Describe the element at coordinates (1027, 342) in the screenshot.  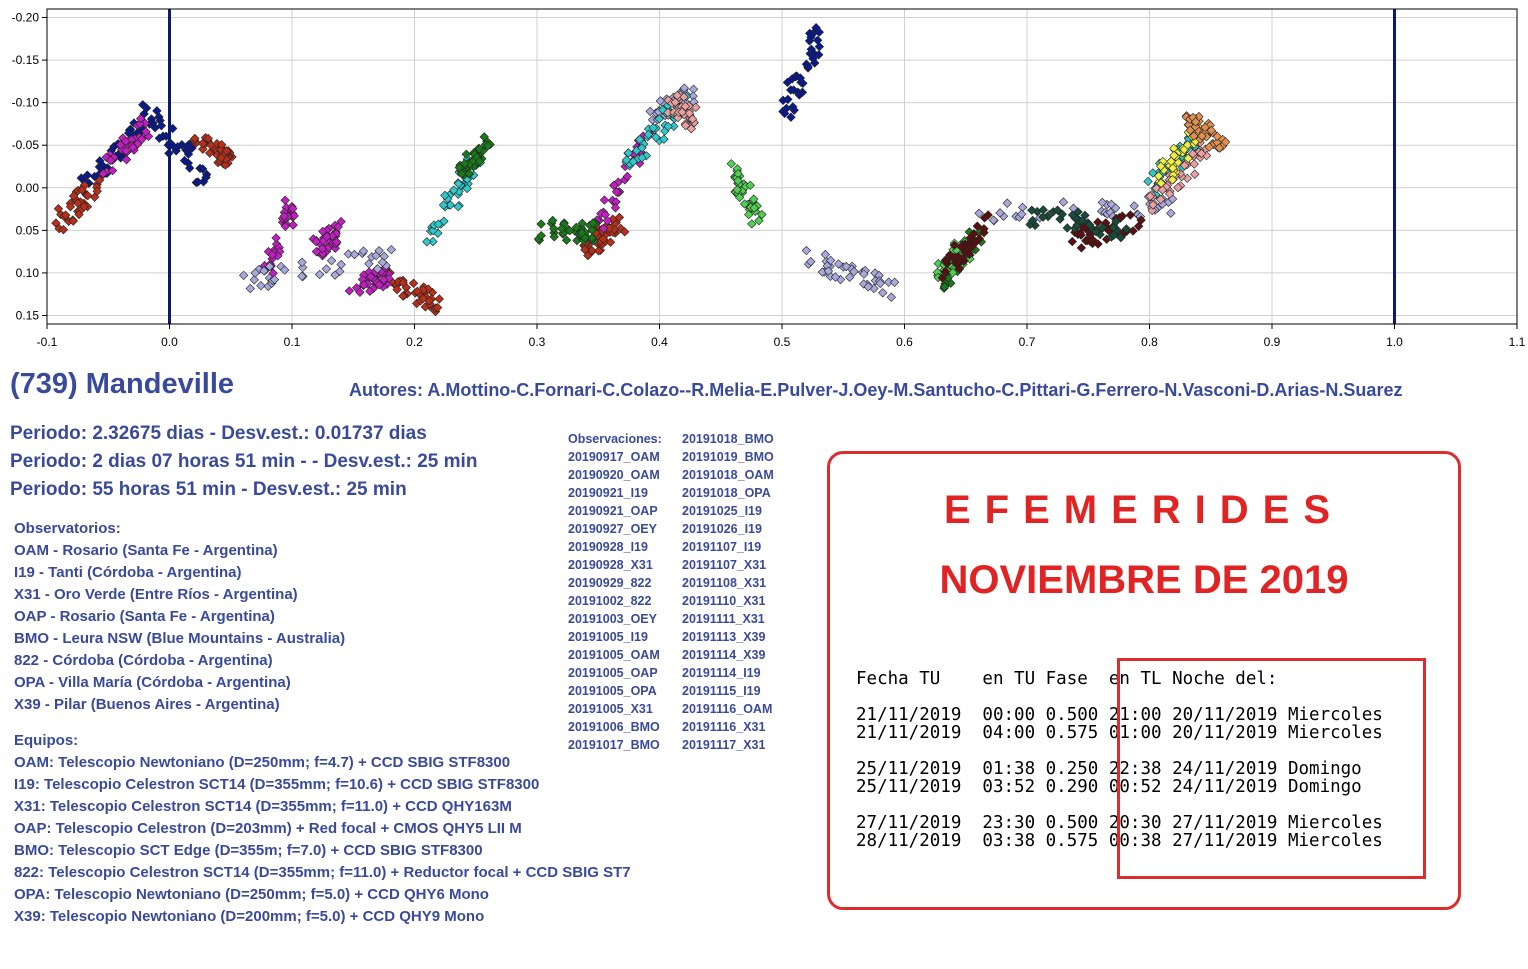
I see `x-tick-label: 0.7` at that location.